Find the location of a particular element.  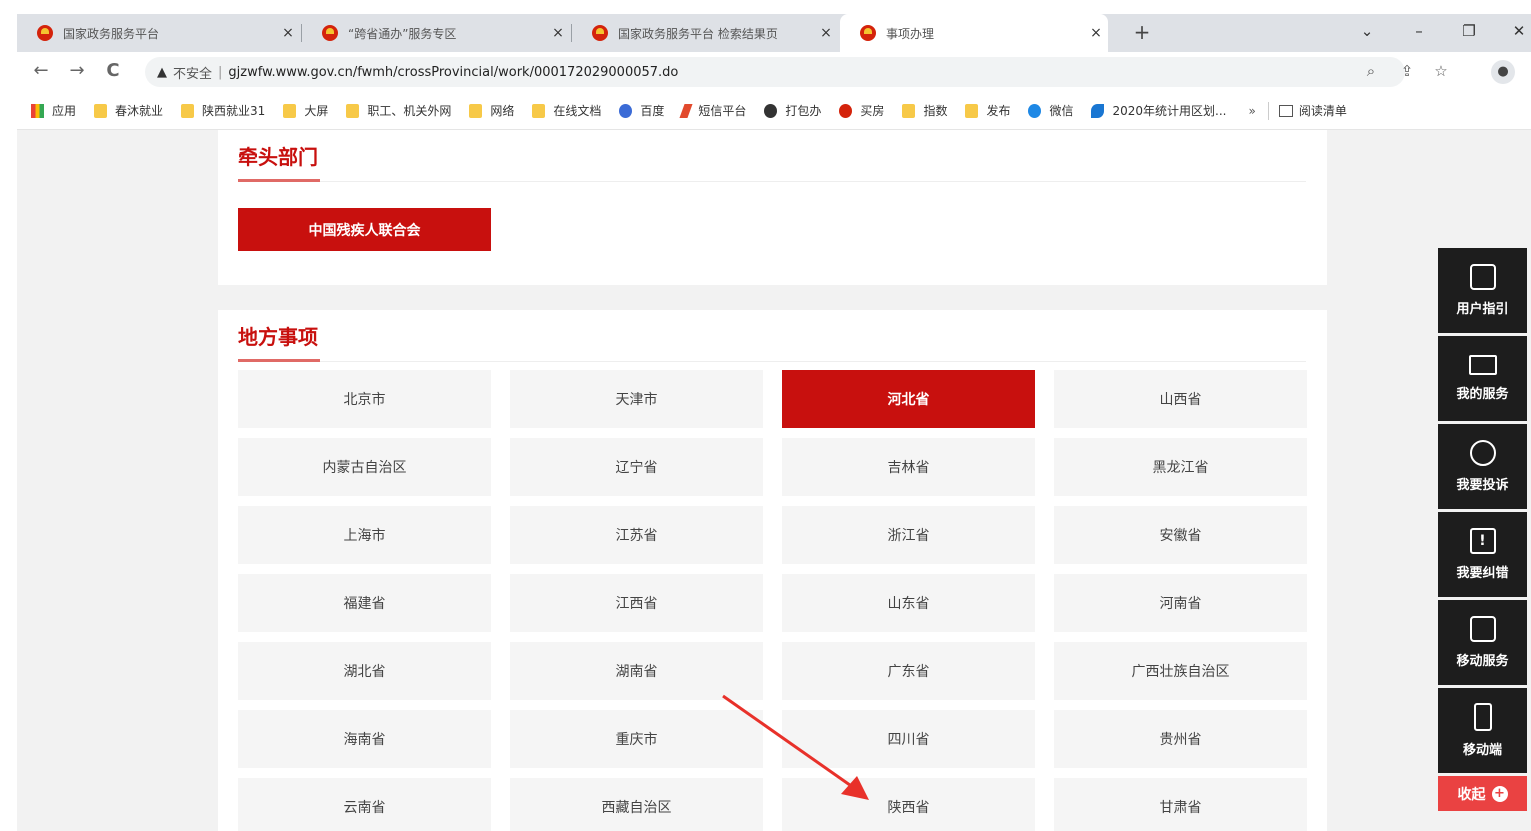

bookmark-item: 春沐就业 is located at coordinates (128, 110).